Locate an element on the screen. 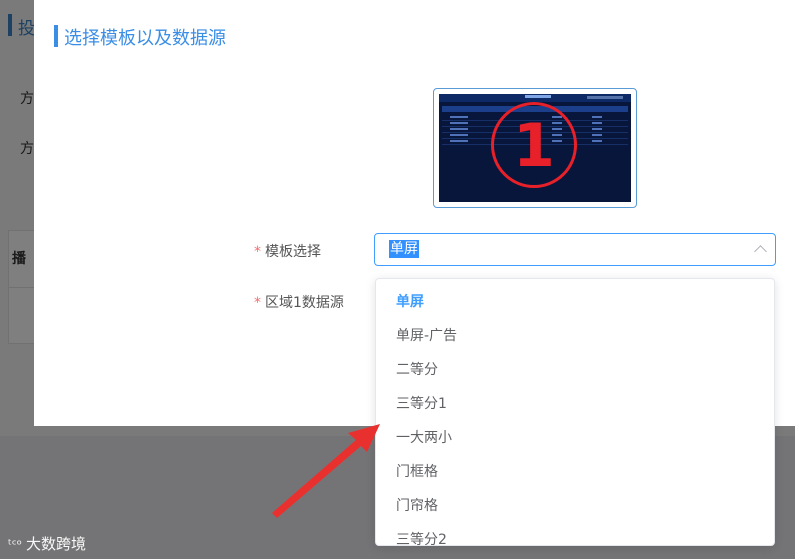 This screenshot has height=559, width=795. dropdown-option: 门框格 is located at coordinates (417, 472).